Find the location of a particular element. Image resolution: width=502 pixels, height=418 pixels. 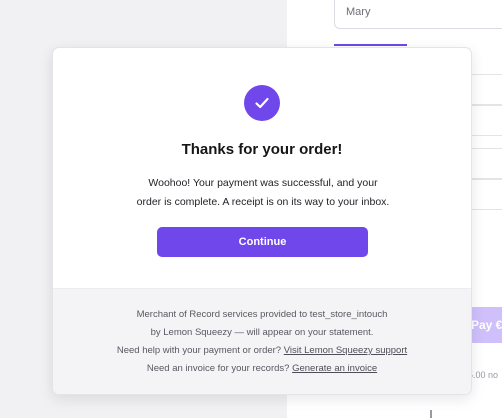

tax-note: 5.00 no is located at coordinates (483, 375).